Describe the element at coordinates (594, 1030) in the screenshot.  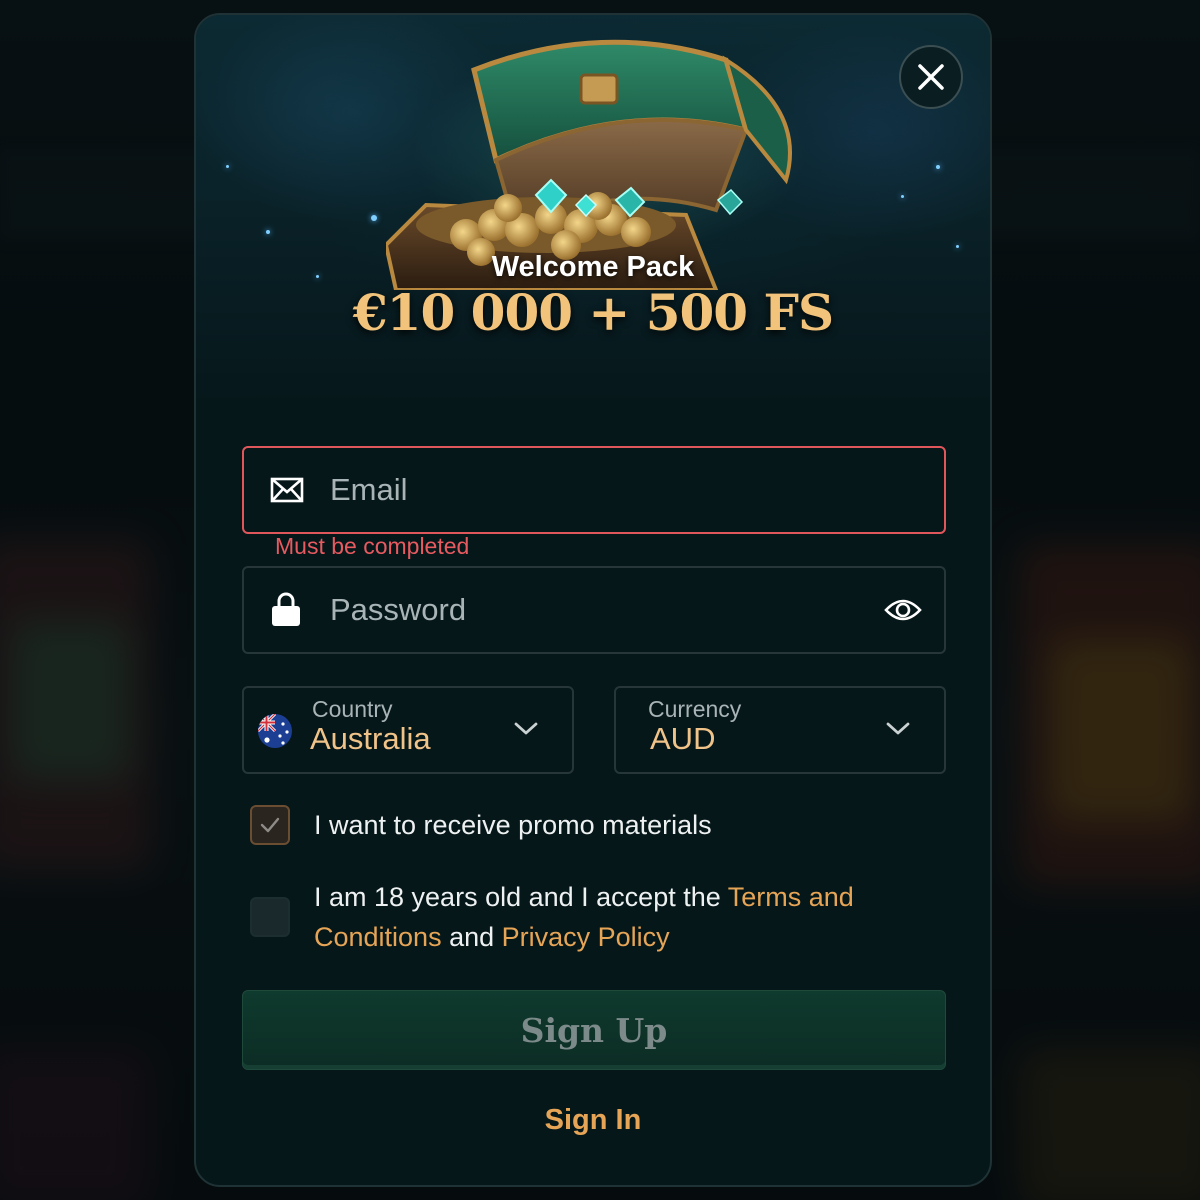
I see `sign-up-button: Sign Up` at that location.